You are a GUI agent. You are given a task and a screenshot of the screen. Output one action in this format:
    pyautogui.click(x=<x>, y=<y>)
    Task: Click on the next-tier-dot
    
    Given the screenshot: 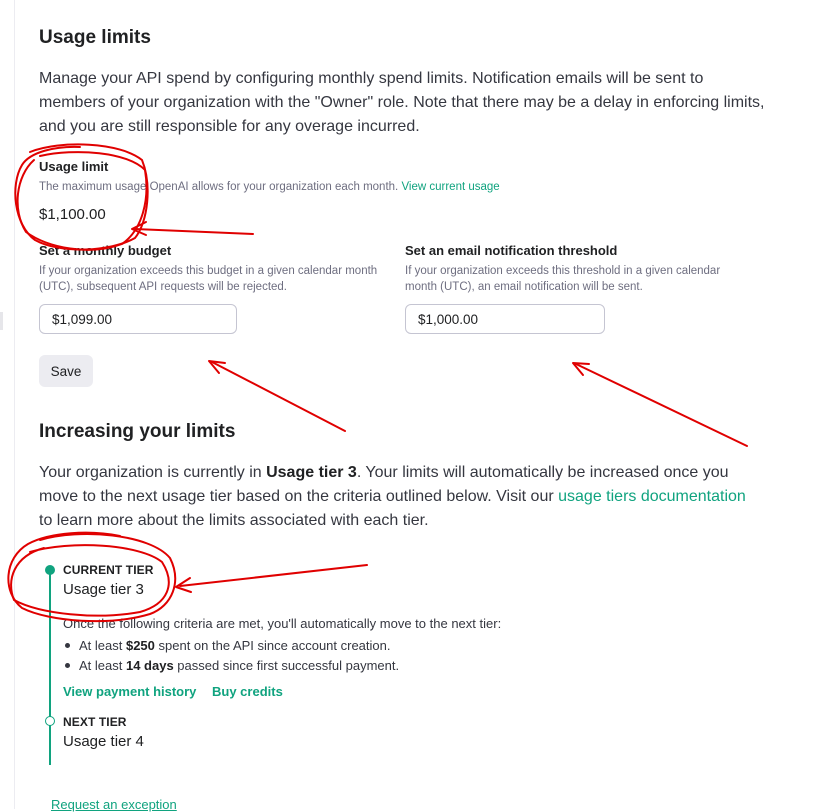 What is the action you would take?
    pyautogui.click(x=50, y=721)
    